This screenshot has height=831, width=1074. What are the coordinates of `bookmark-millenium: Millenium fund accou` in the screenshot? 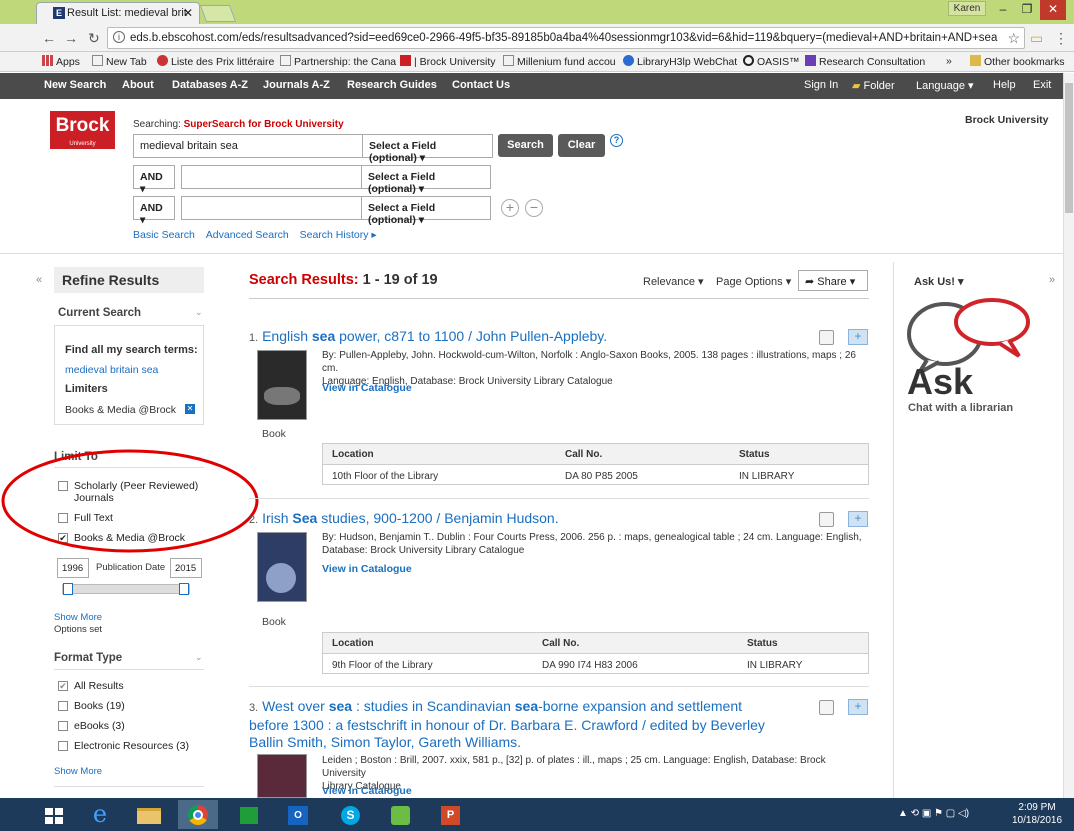 It's located at (559, 61).